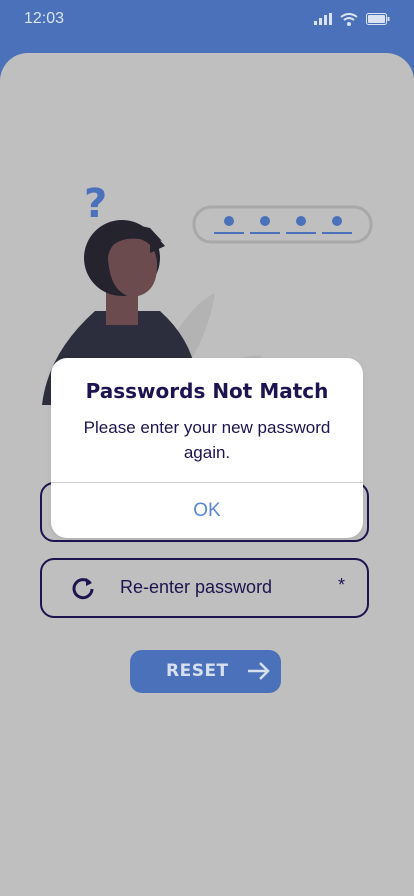 The image size is (414, 896). Describe the element at coordinates (341, 585) in the screenshot. I see `required-asterisk: *` at that location.